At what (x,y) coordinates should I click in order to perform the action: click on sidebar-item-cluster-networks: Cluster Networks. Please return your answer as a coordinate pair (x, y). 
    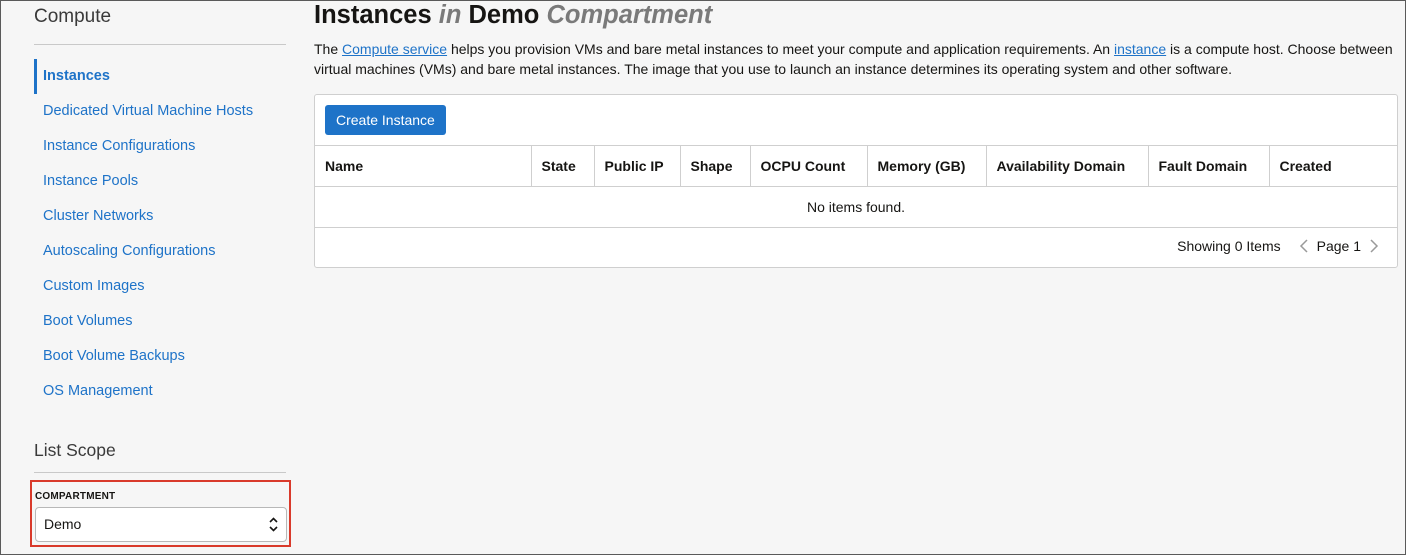
    Looking at the image, I should click on (160, 216).